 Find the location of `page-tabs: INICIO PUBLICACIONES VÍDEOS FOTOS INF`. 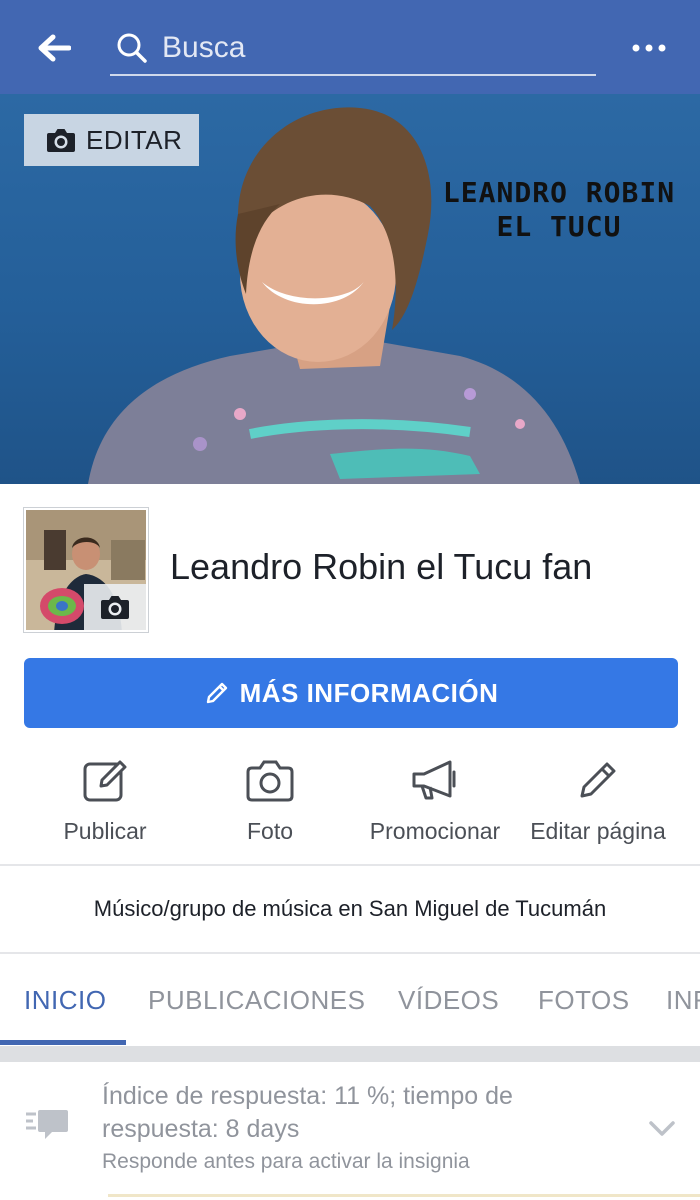

page-tabs: INICIO PUBLICACIONES VÍDEOS FOTOS INF is located at coordinates (350, 1000).